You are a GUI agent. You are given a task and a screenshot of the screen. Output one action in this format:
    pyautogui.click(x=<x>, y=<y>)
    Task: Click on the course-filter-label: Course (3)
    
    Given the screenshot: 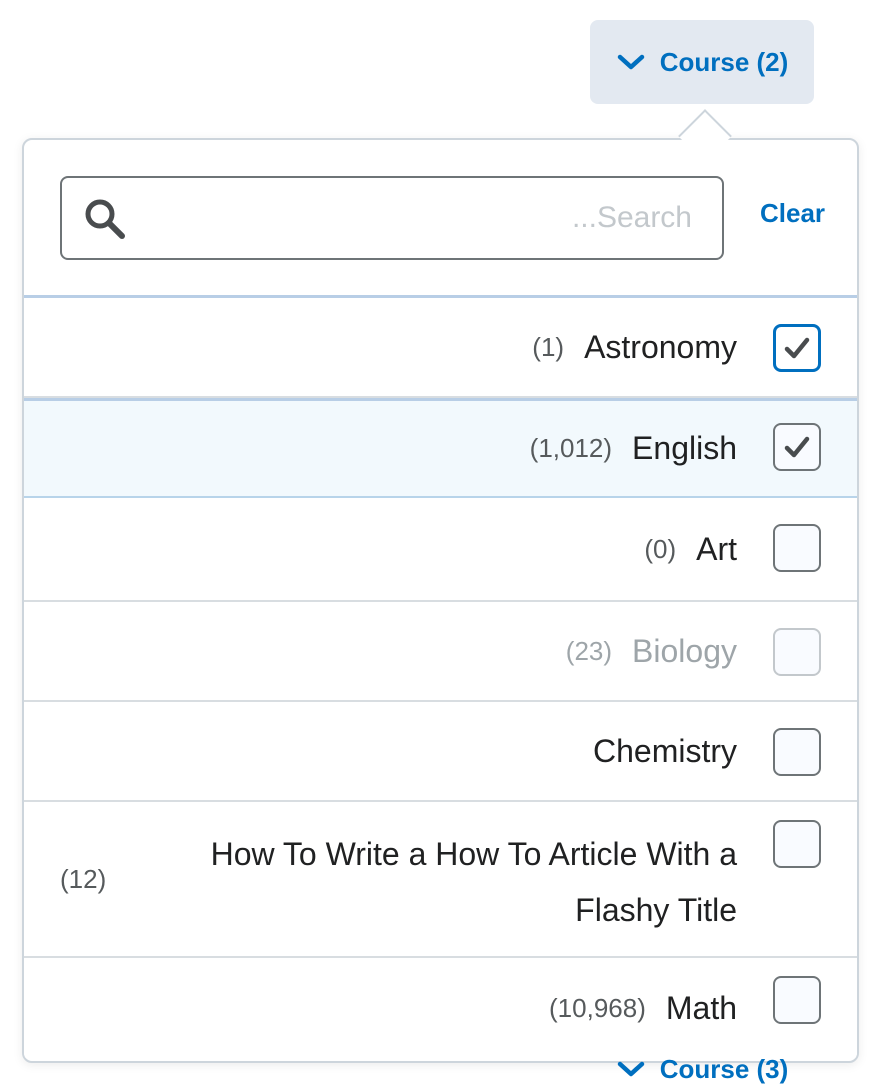 What is the action you would take?
    pyautogui.click(x=724, y=1069)
    